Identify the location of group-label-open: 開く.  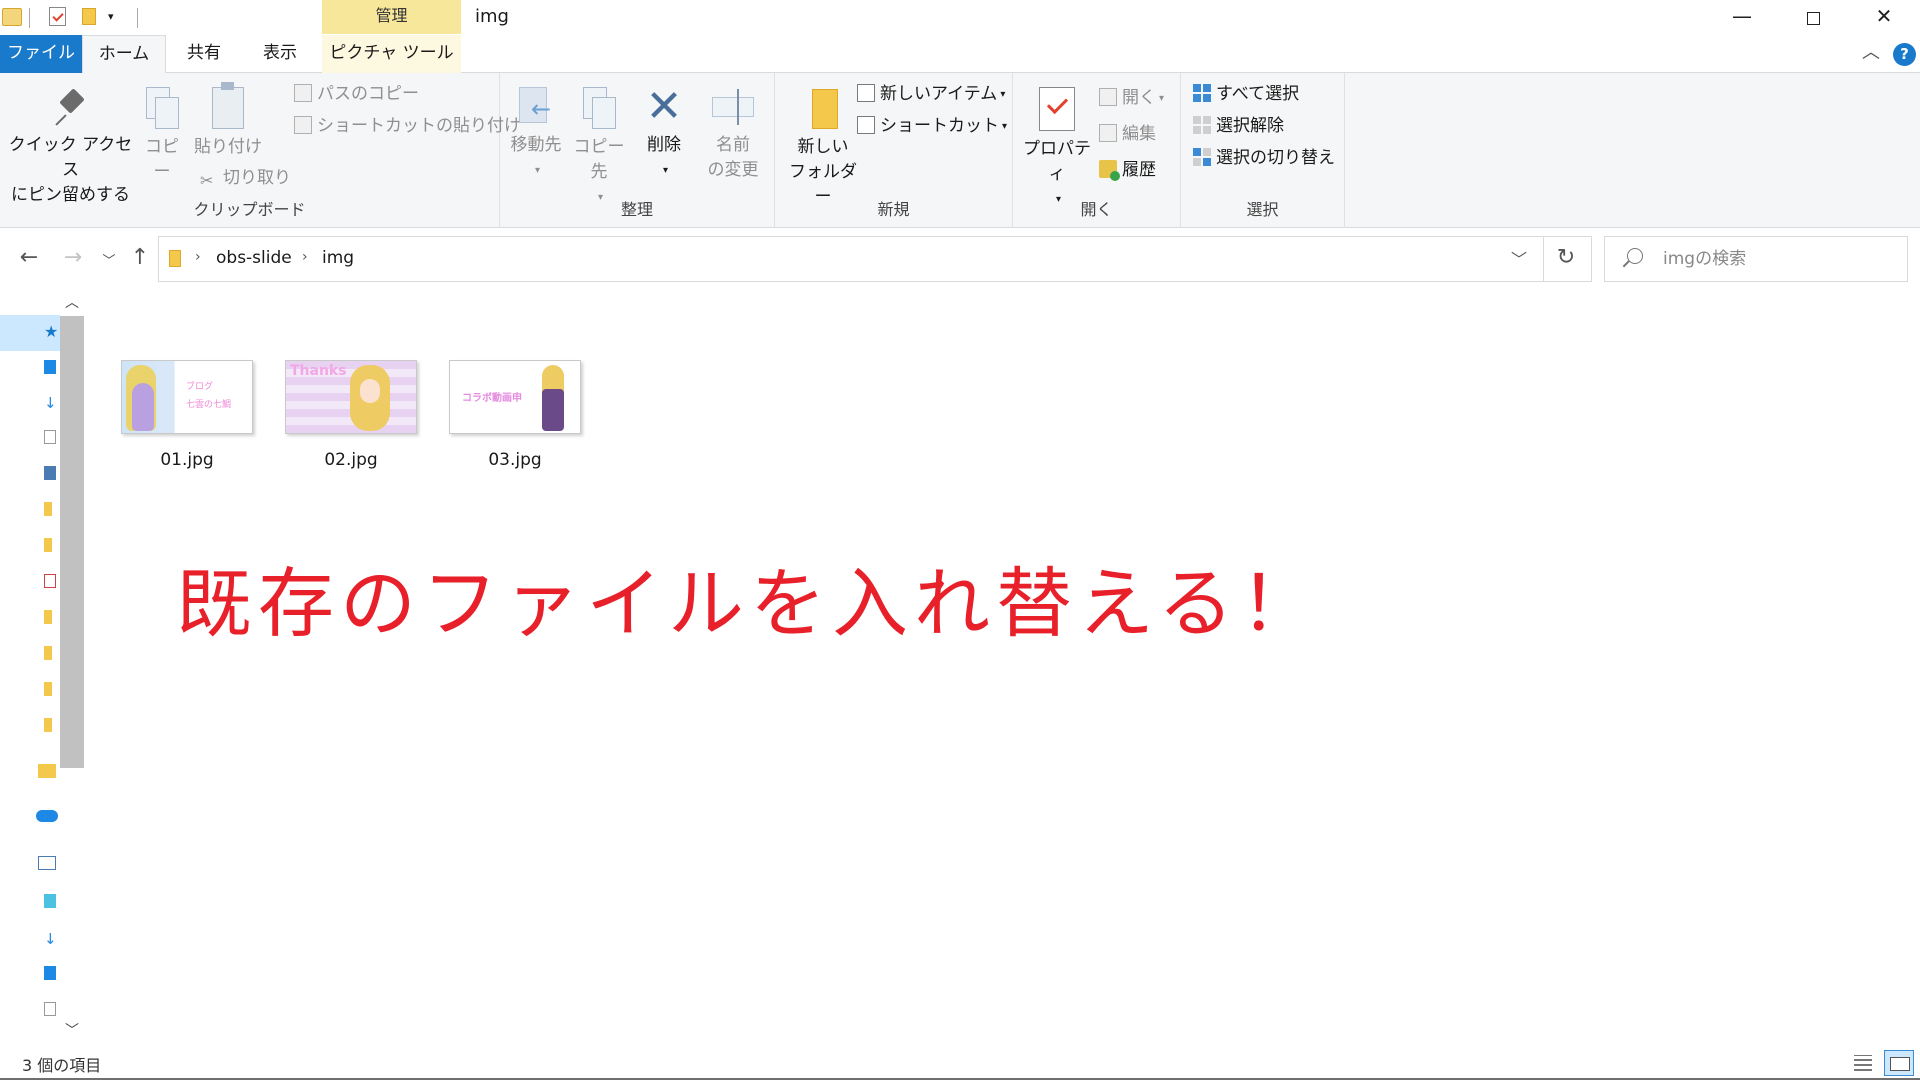
(1096, 209).